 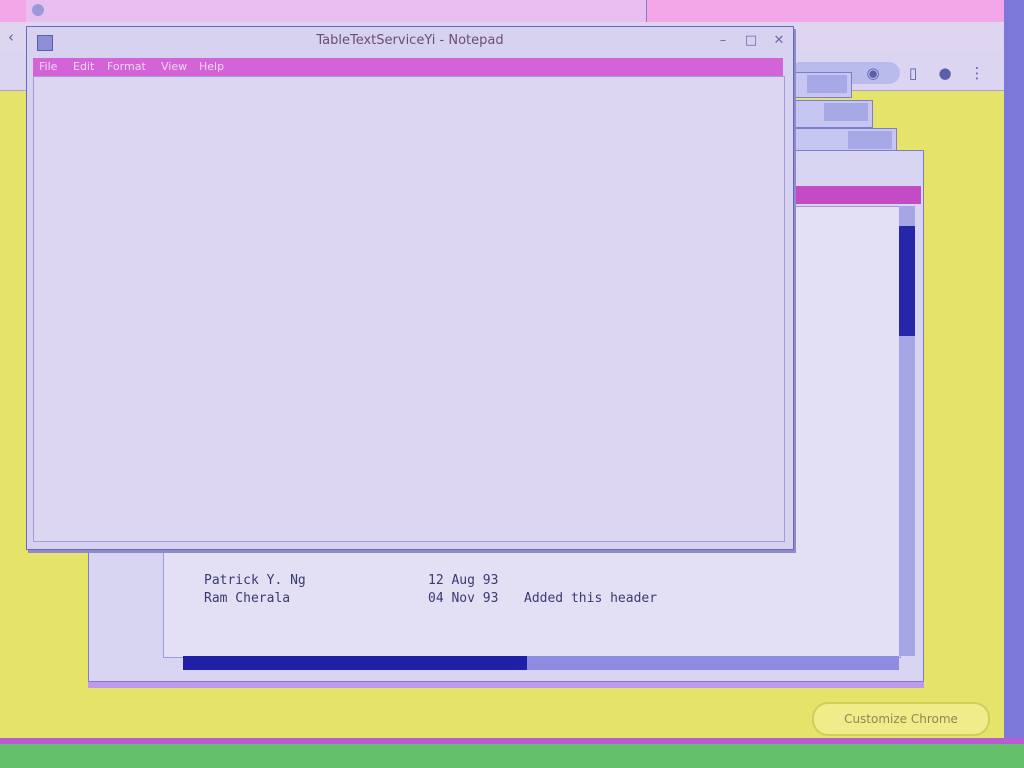 What do you see at coordinates (913, 73) in the screenshot?
I see `sidebar-icon: ▯` at bounding box center [913, 73].